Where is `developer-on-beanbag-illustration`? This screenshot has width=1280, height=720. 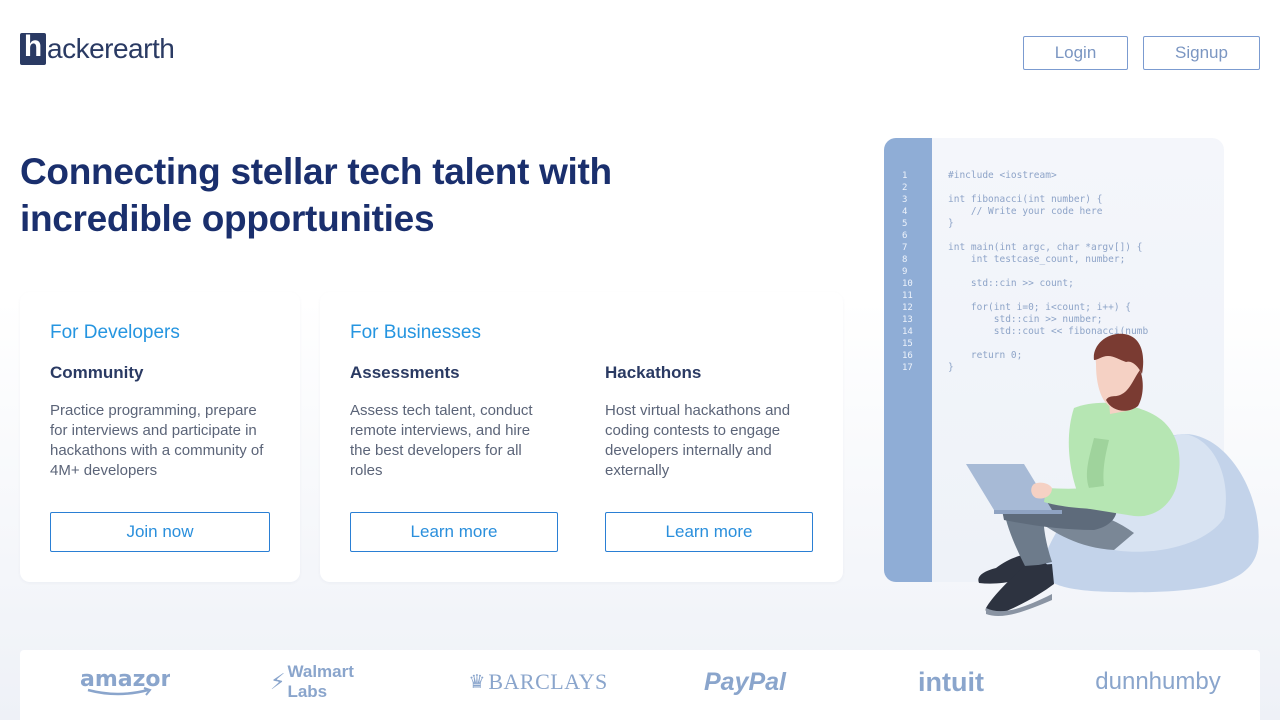
developer-on-beanbag-illustration is located at coordinates (1112, 475).